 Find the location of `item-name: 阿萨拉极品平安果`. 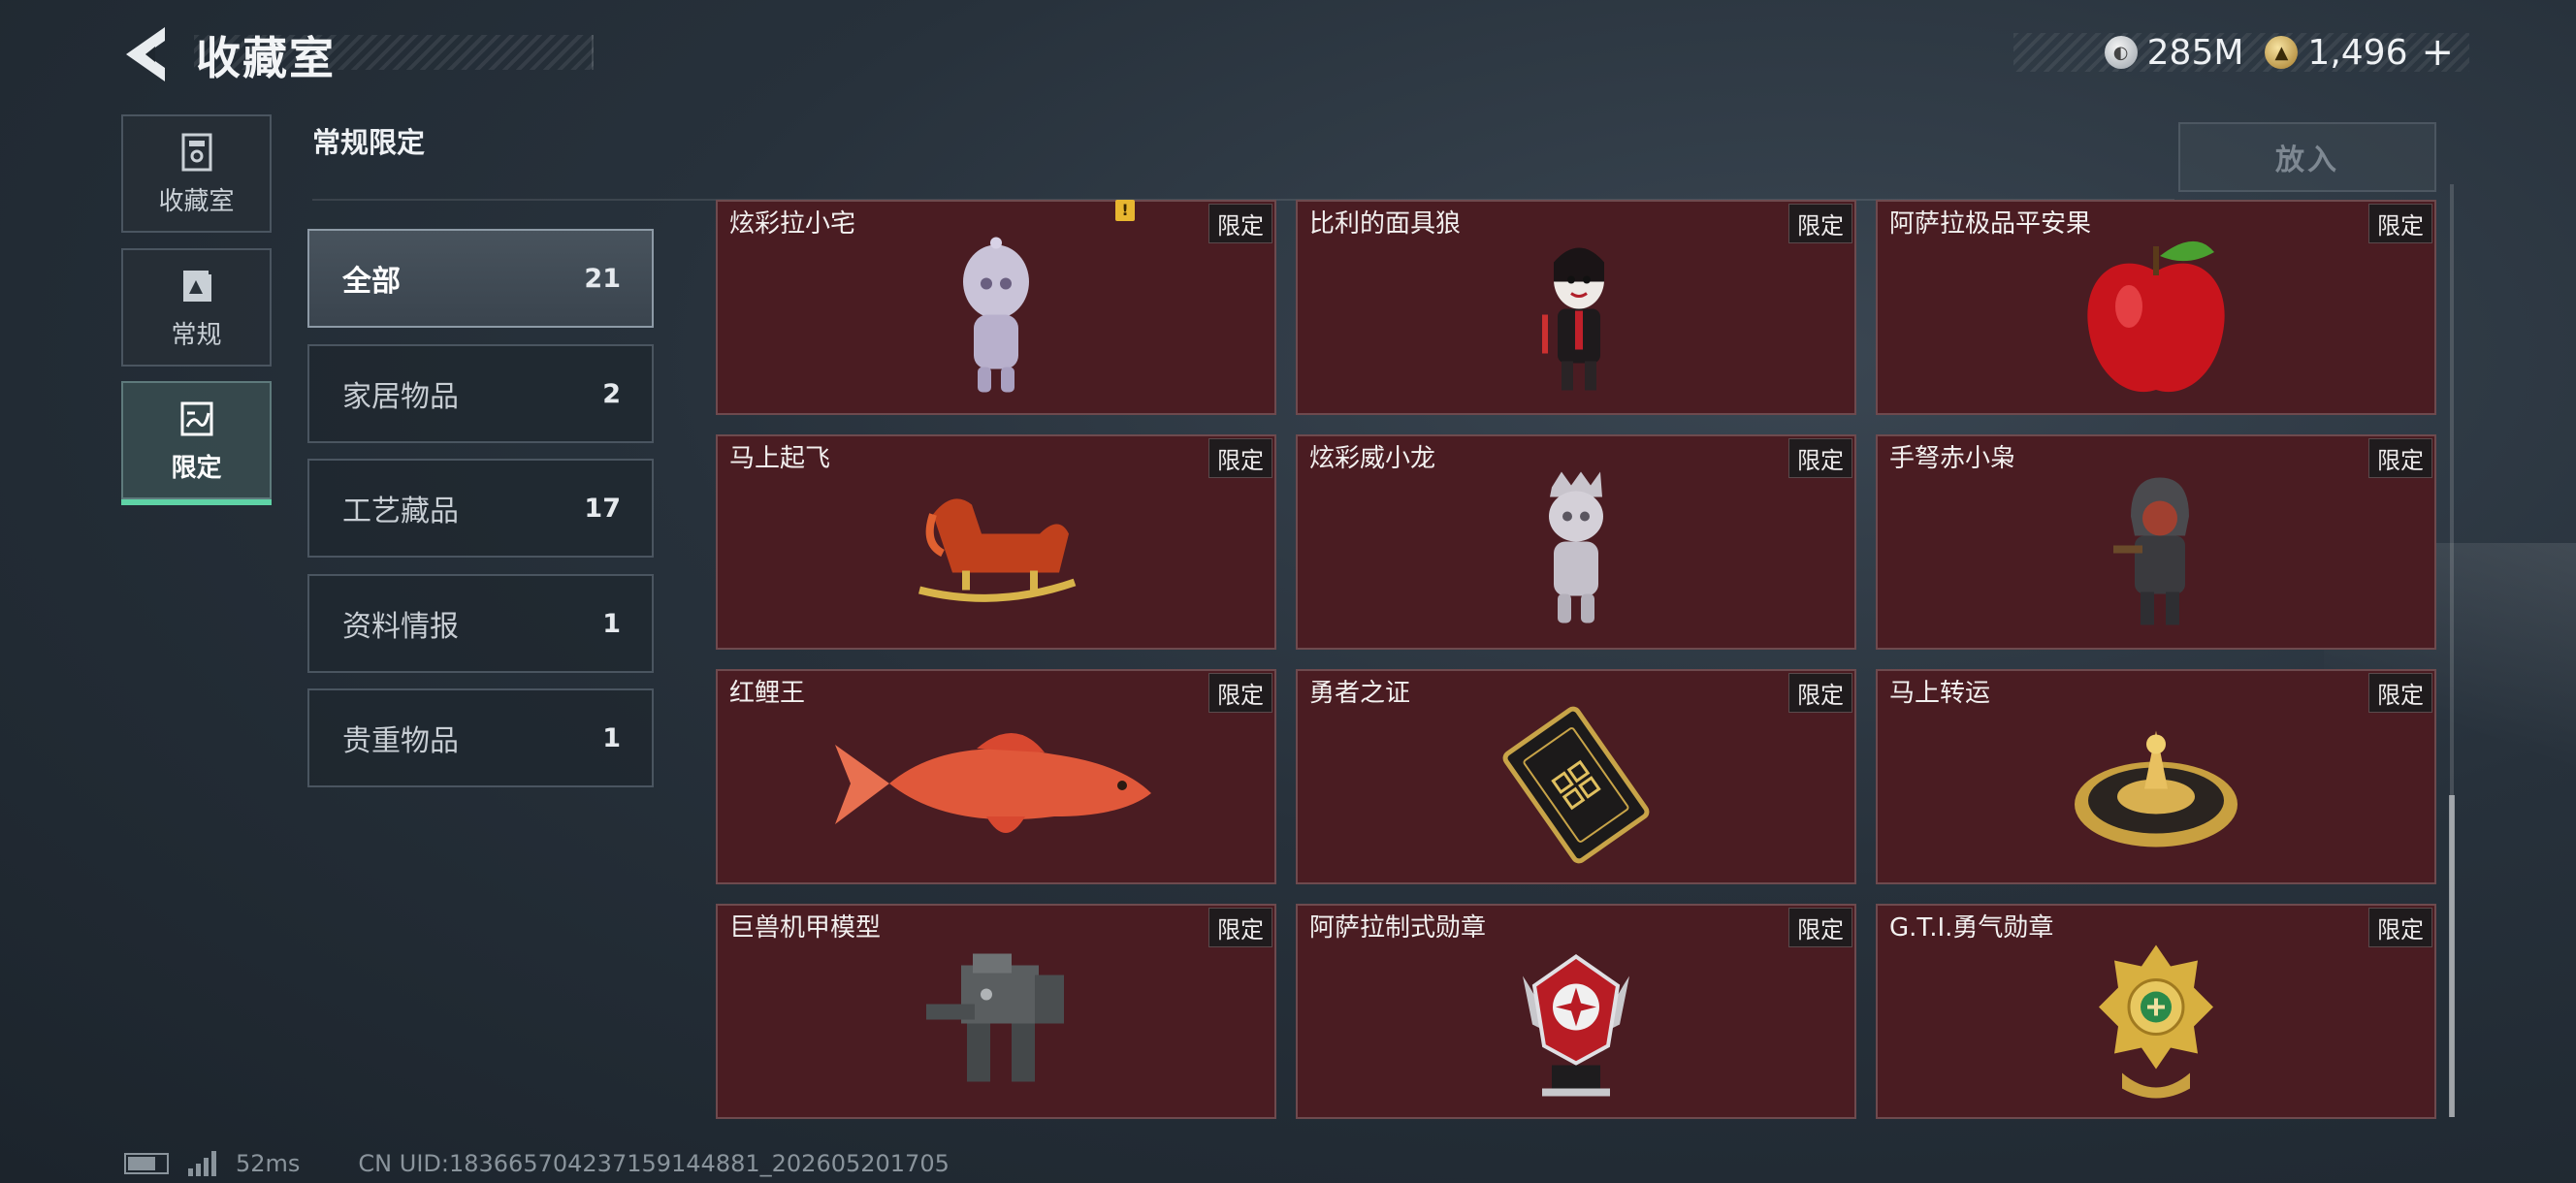

item-name: 阿萨拉极品平安果 is located at coordinates (1990, 224).